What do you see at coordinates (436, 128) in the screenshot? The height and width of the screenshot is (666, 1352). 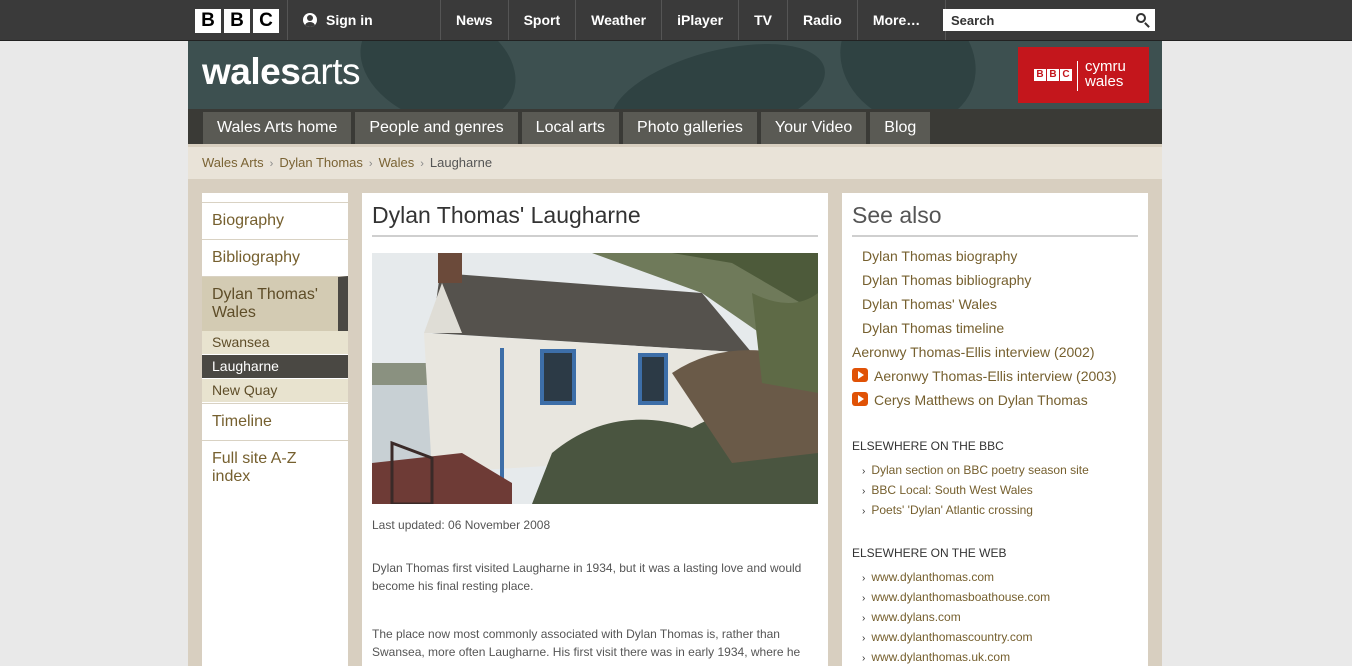 I see `nav-people-and-genres: People and genres` at bounding box center [436, 128].